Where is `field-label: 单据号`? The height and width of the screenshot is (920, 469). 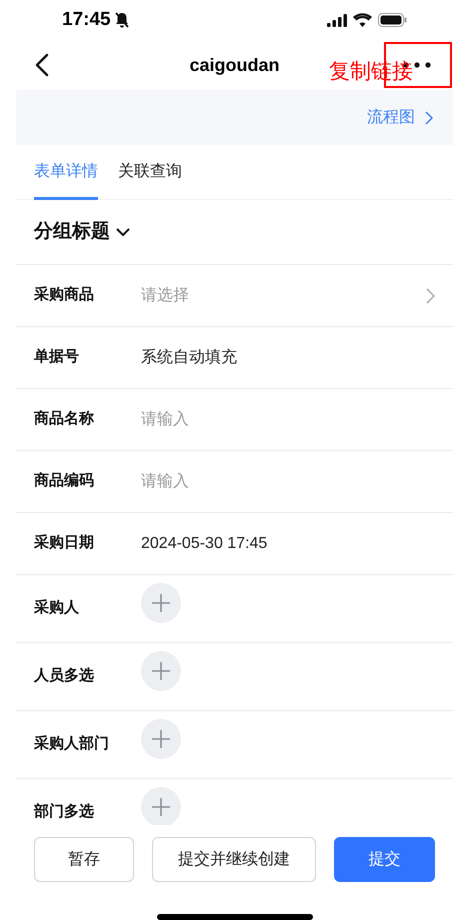 field-label: 单据号 is located at coordinates (57, 357).